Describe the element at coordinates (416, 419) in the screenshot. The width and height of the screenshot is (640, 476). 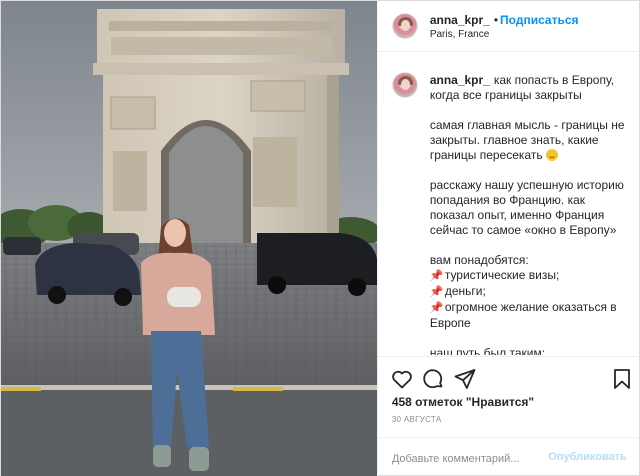
I see `post-date: 30 АВГУСТА` at that location.